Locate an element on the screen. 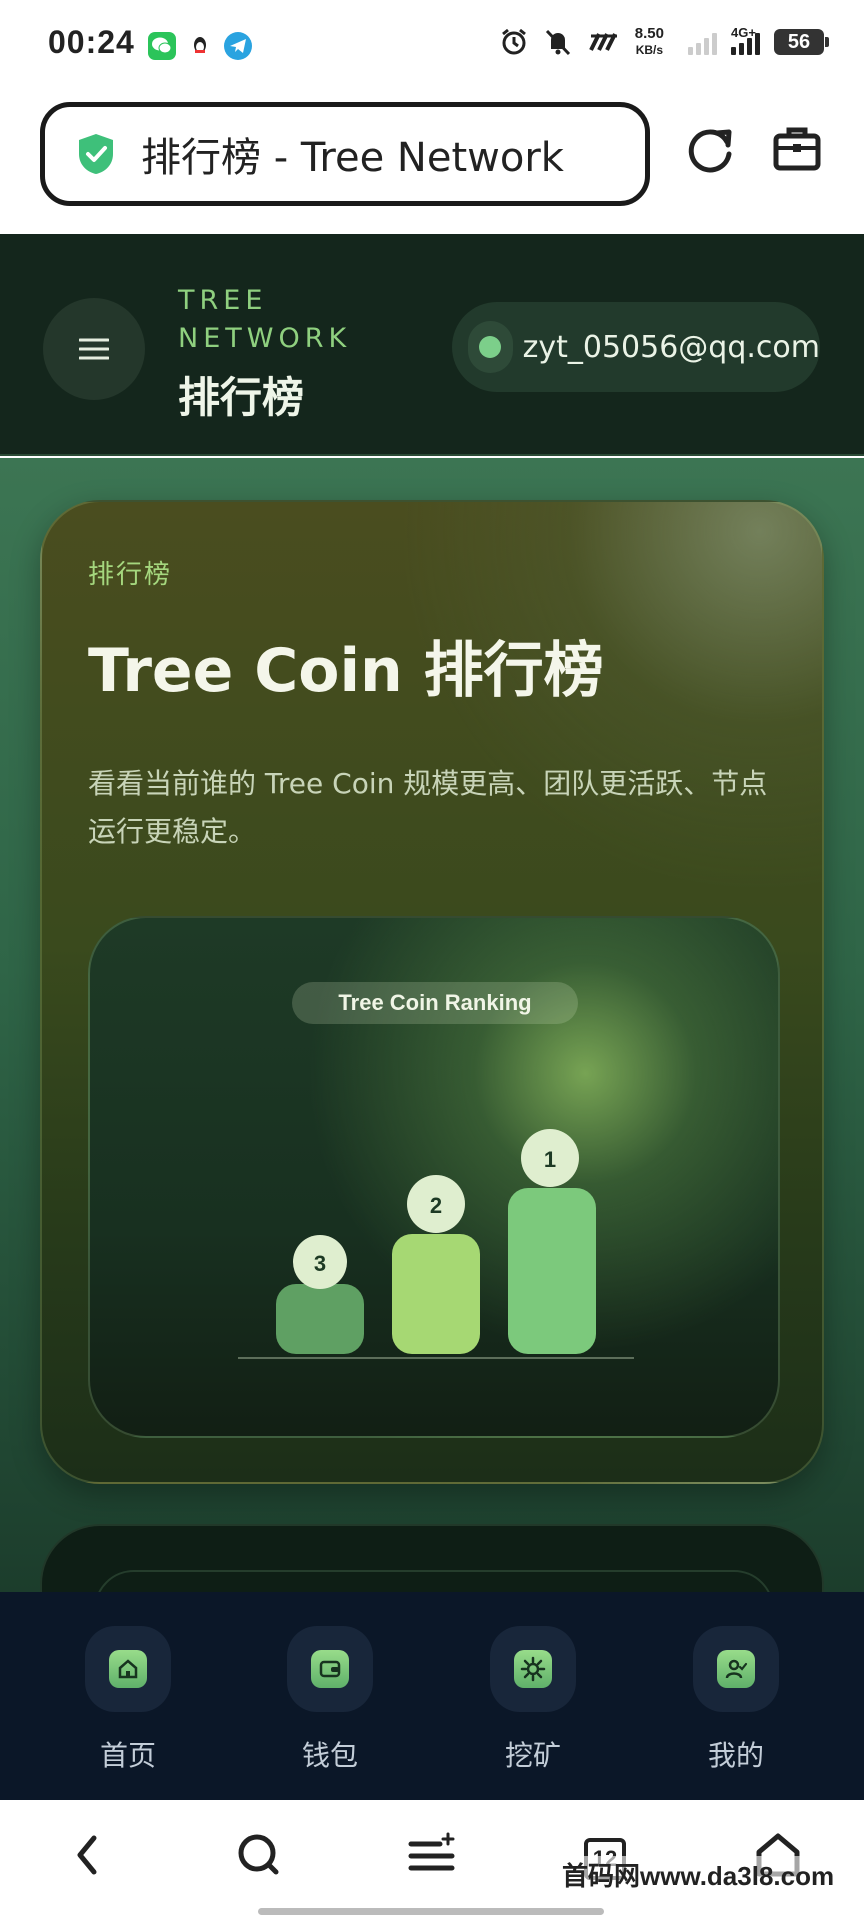  browser-url-bar: 排行榜 - Tree Network is located at coordinates (432, 163).